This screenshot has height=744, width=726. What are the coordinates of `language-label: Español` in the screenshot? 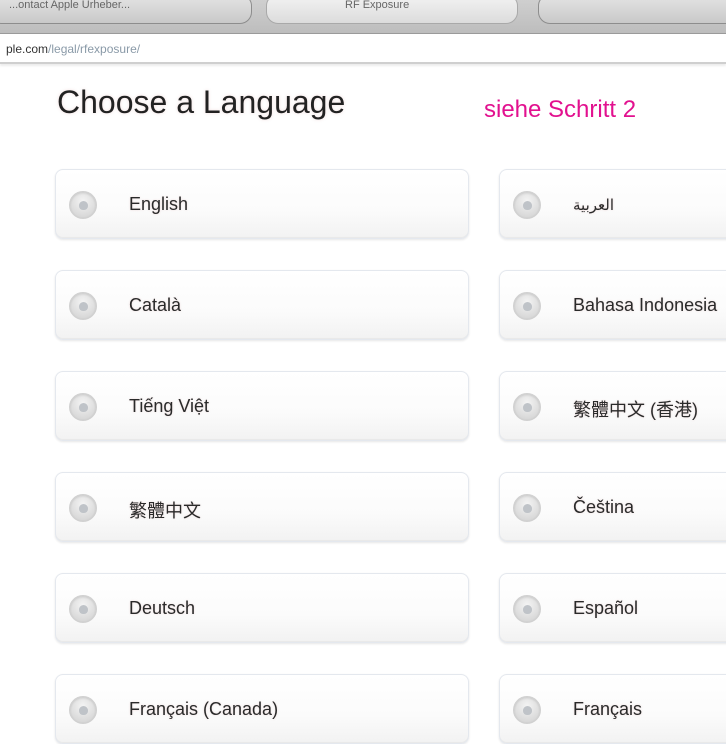 It's located at (606, 608).